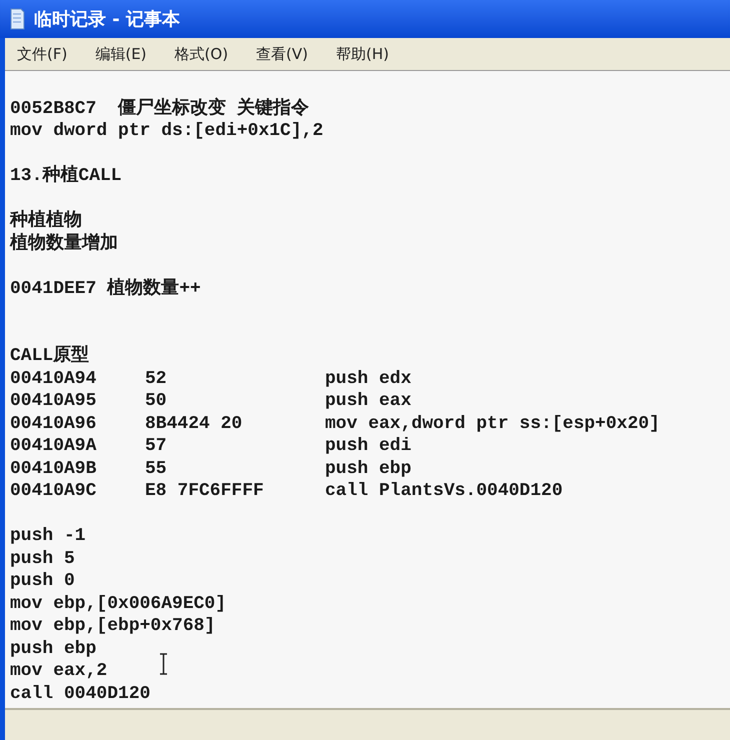  Describe the element at coordinates (156, 446) in the screenshot. I see `code-text: 57` at that location.